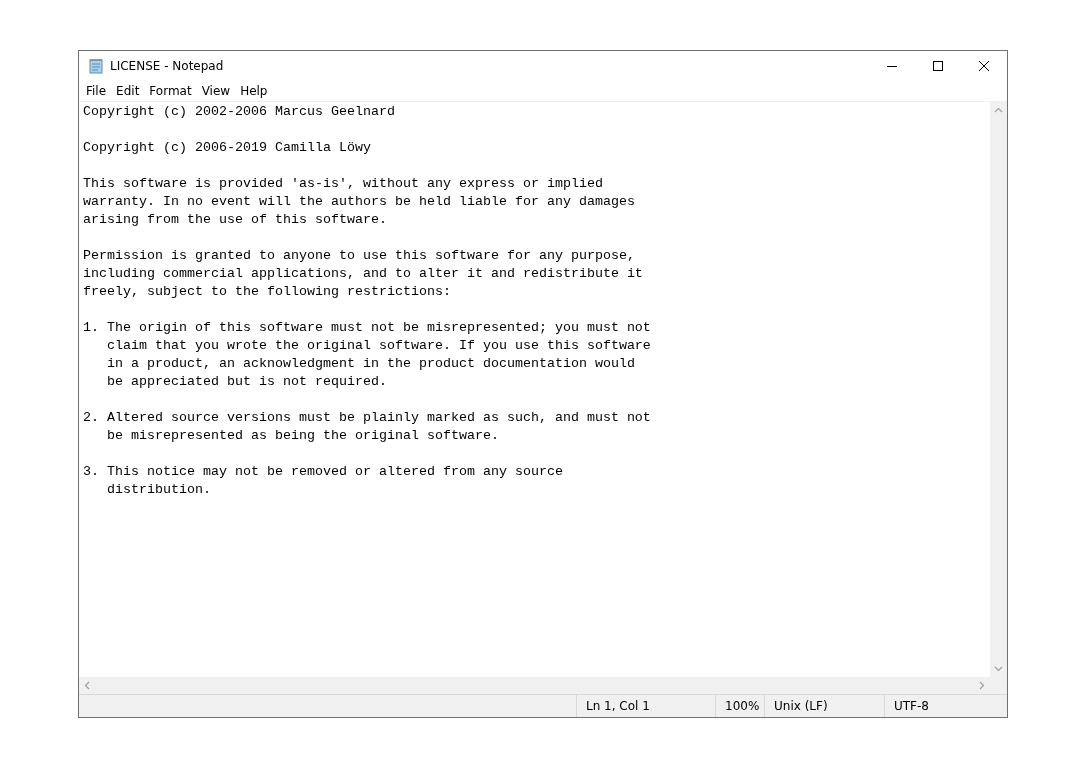  I want to click on menu-item: Help, so click(254, 91).